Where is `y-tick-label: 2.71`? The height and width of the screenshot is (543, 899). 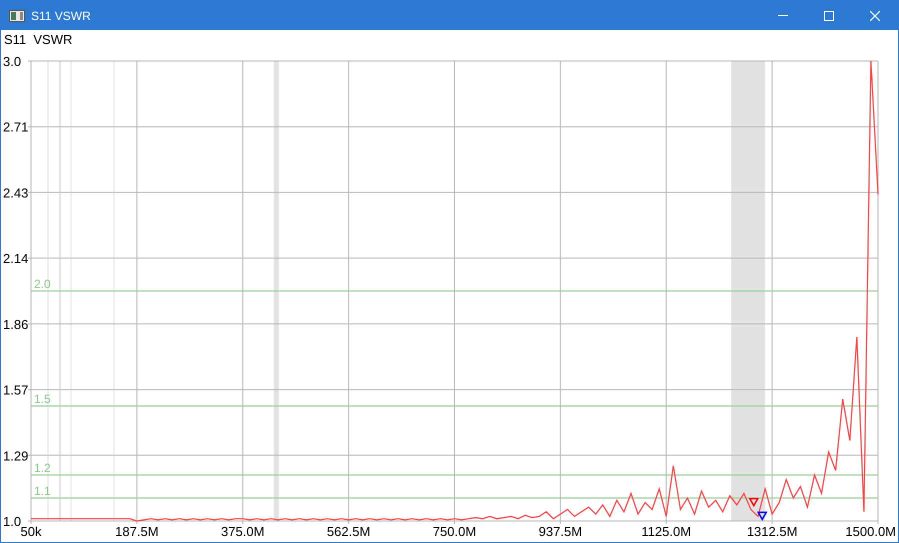
y-tick-label: 2.71 is located at coordinates (15, 127).